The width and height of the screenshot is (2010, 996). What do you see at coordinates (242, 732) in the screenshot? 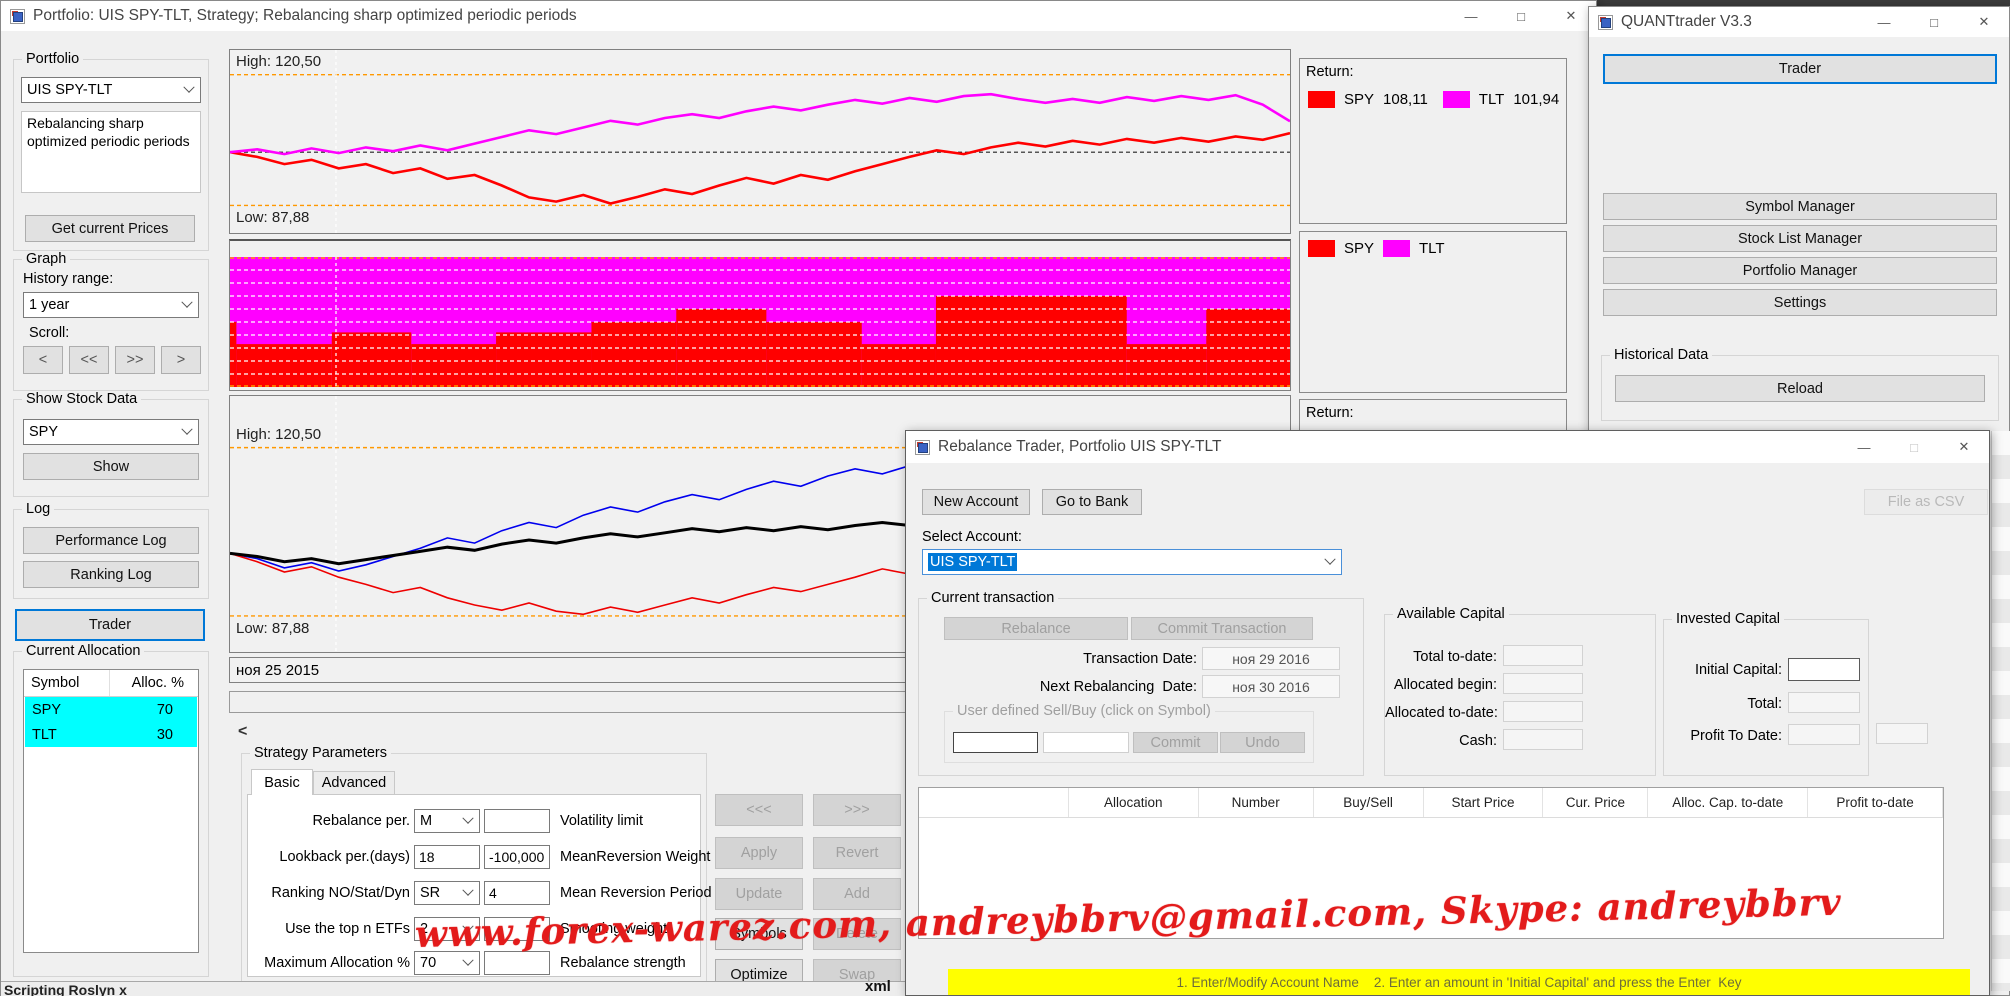
I see `collapse-panel-arrow: <` at bounding box center [242, 732].